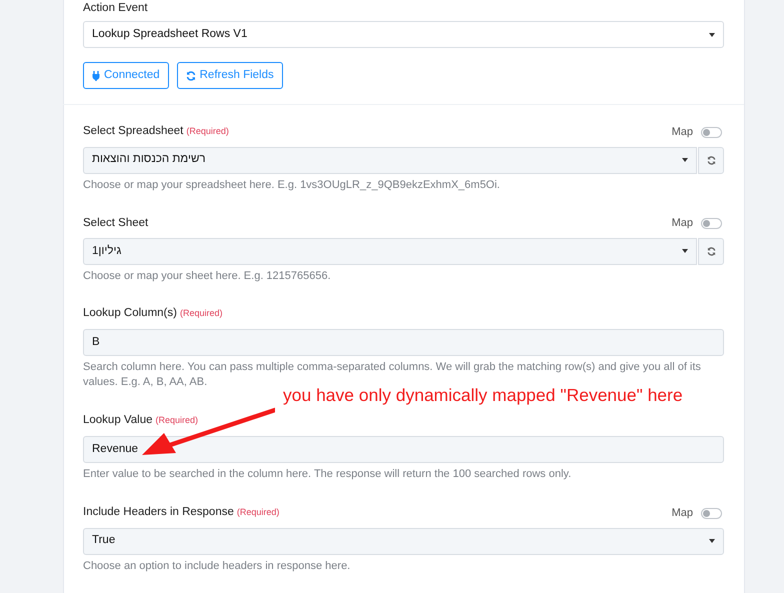  What do you see at coordinates (133, 131) in the screenshot?
I see `field-label: Select Spreadsheet` at bounding box center [133, 131].